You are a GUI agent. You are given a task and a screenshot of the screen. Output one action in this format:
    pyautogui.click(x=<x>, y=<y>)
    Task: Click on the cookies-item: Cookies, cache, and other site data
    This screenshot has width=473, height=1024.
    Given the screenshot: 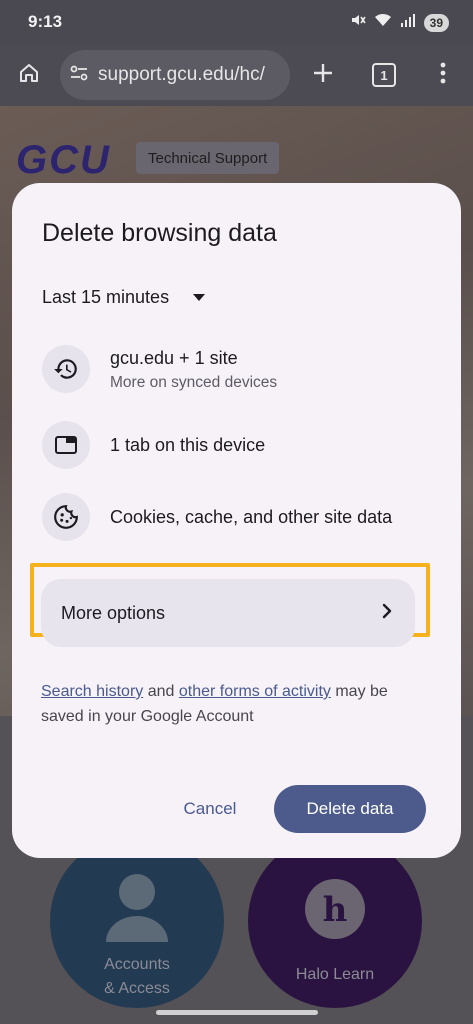 What is the action you would take?
    pyautogui.click(x=242, y=517)
    